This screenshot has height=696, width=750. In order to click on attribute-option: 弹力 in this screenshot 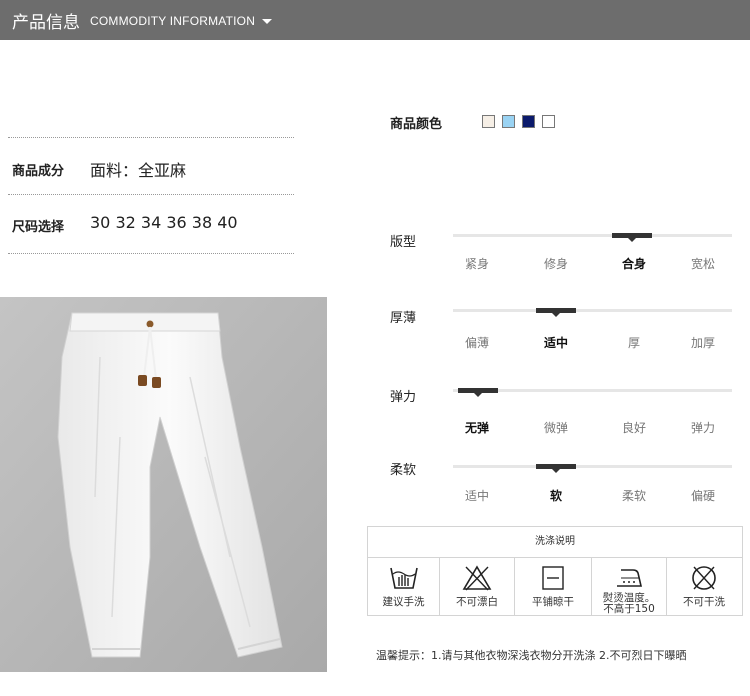, I will do `click(702, 428)`.